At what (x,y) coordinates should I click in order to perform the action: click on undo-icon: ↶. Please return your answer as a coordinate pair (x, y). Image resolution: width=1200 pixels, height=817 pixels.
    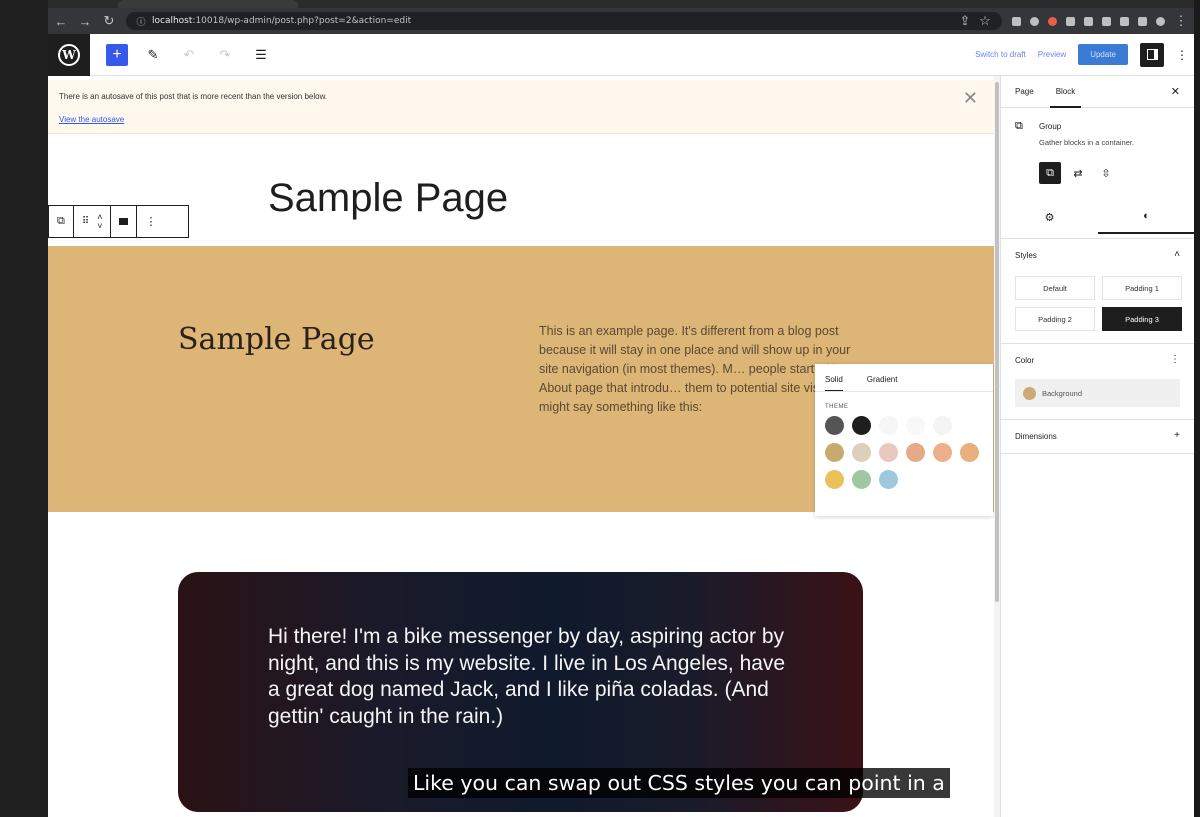
    Looking at the image, I should click on (189, 55).